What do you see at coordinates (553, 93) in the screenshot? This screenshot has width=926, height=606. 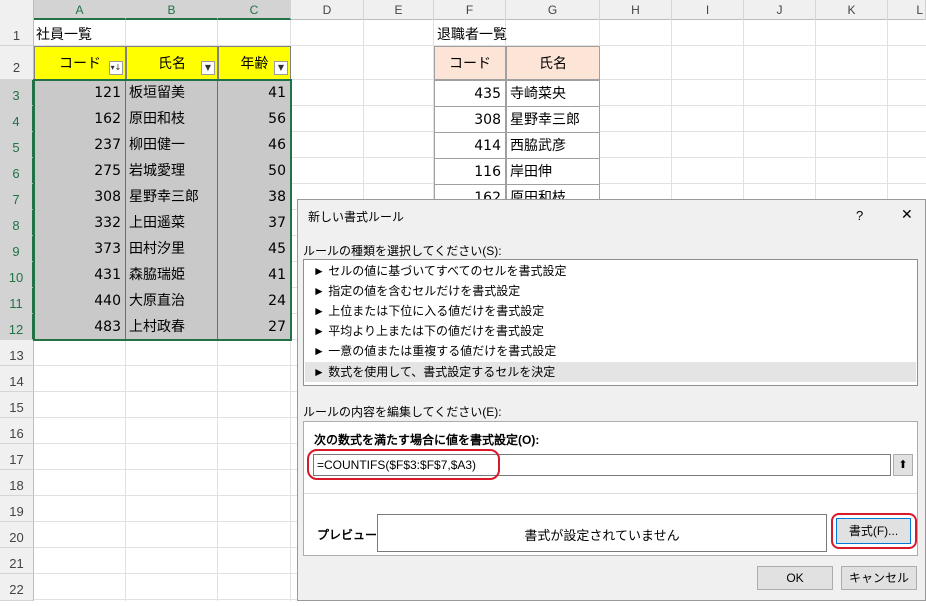 I see `retiree-name-cell: 寺崎菜央` at bounding box center [553, 93].